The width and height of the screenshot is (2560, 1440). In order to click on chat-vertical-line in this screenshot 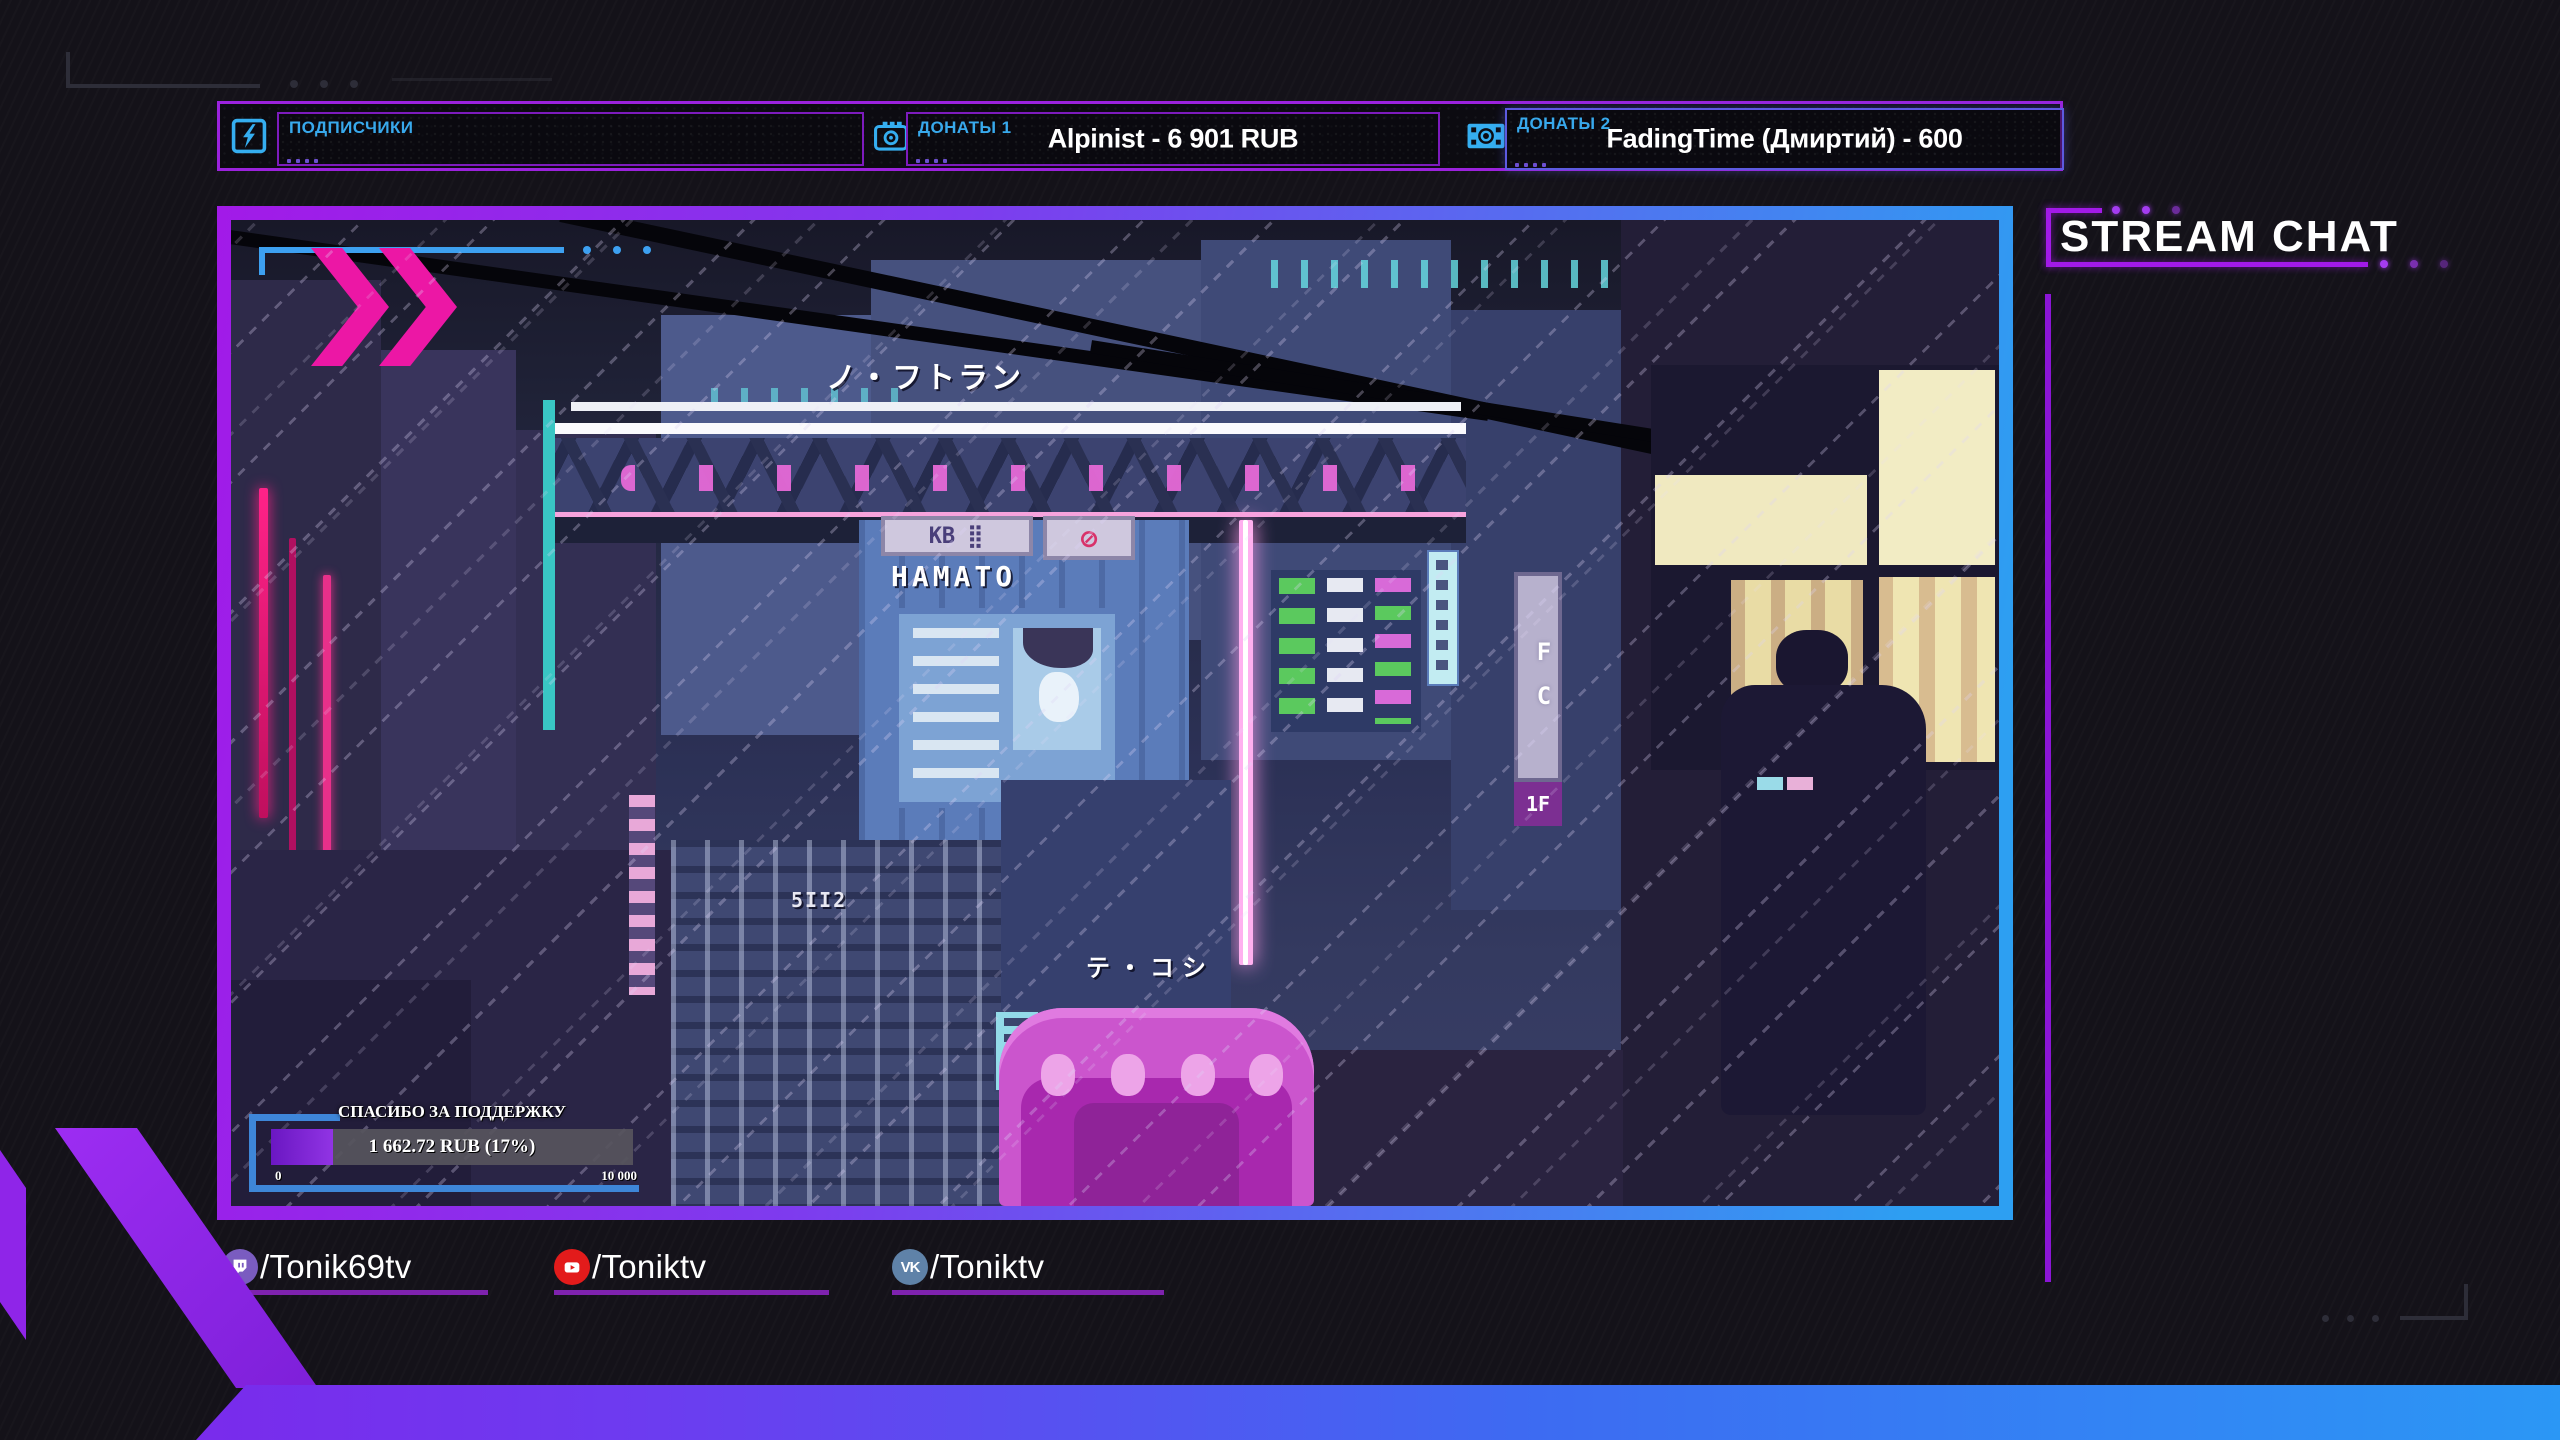, I will do `click(2048, 788)`.